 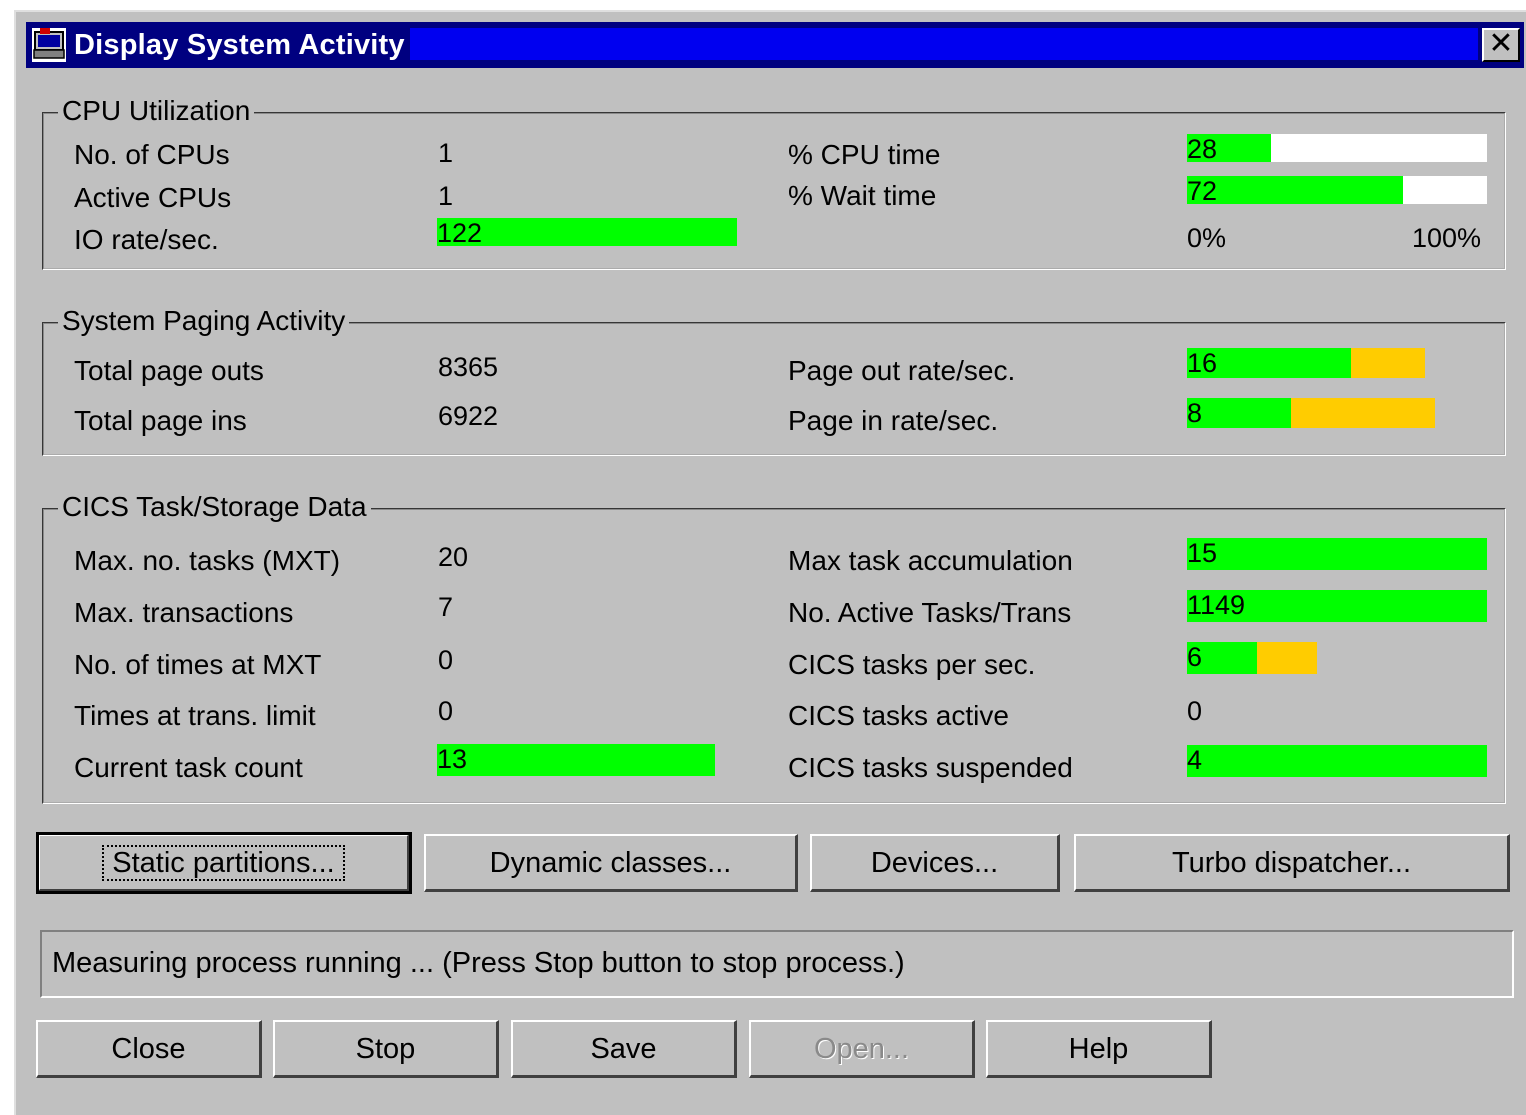 I want to click on no-cpus-value: 1, so click(x=446, y=153).